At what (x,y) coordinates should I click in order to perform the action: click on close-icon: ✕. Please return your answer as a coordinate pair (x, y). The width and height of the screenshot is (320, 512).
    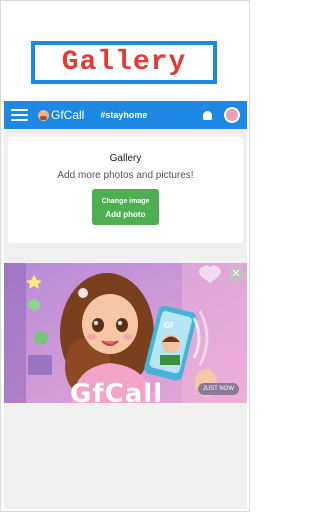
    Looking at the image, I should click on (236, 274).